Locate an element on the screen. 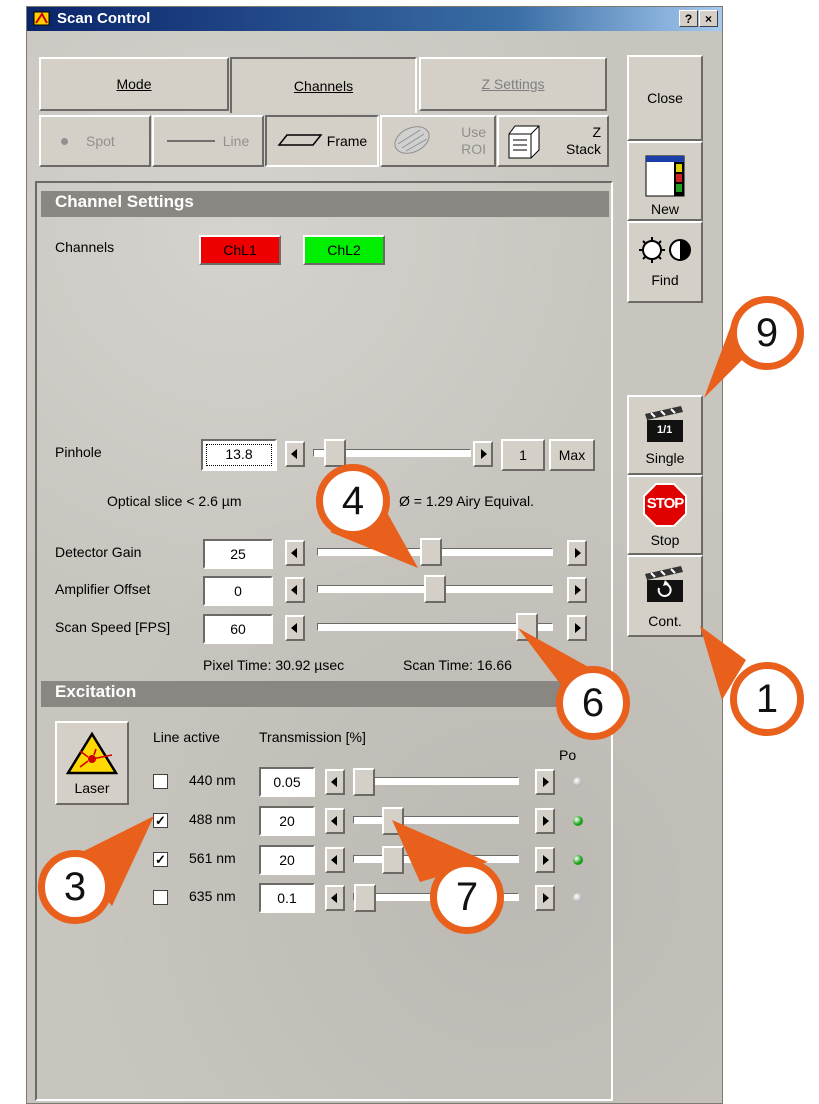 The height and width of the screenshot is (1104, 819). callout-1: 1 is located at coordinates (767, 699).